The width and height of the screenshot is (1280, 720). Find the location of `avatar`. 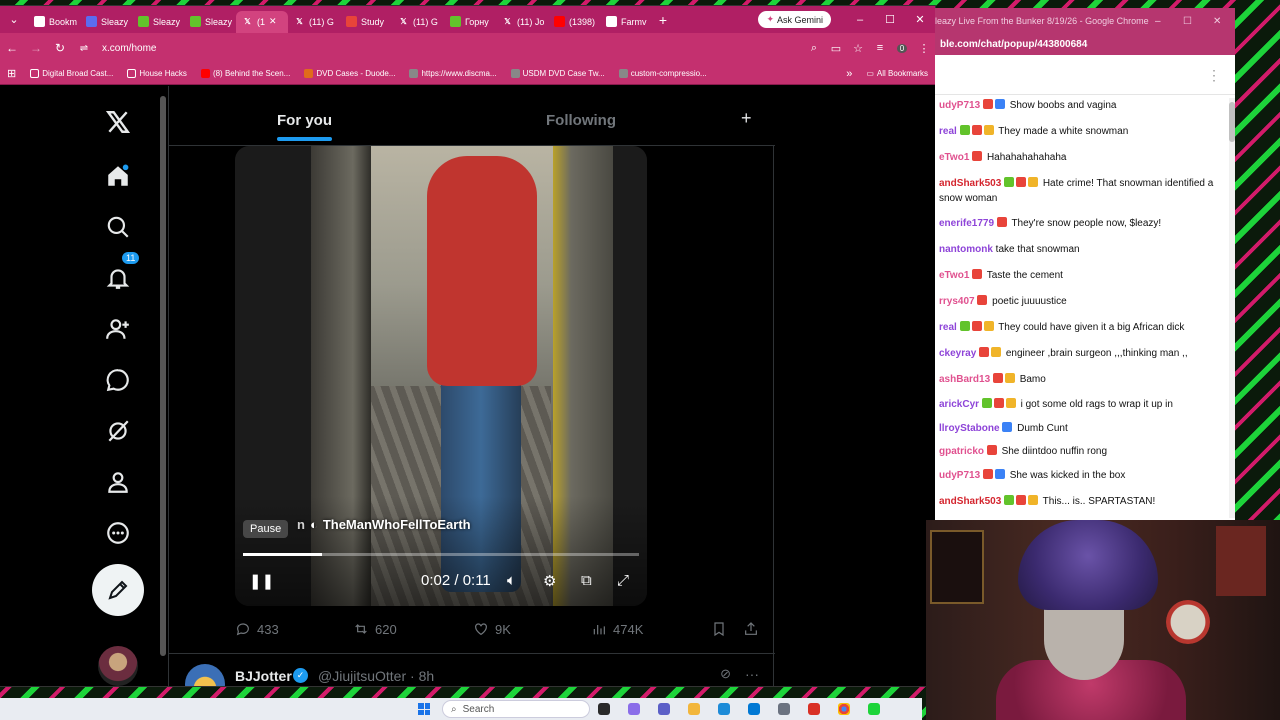

avatar is located at coordinates (205, 675).